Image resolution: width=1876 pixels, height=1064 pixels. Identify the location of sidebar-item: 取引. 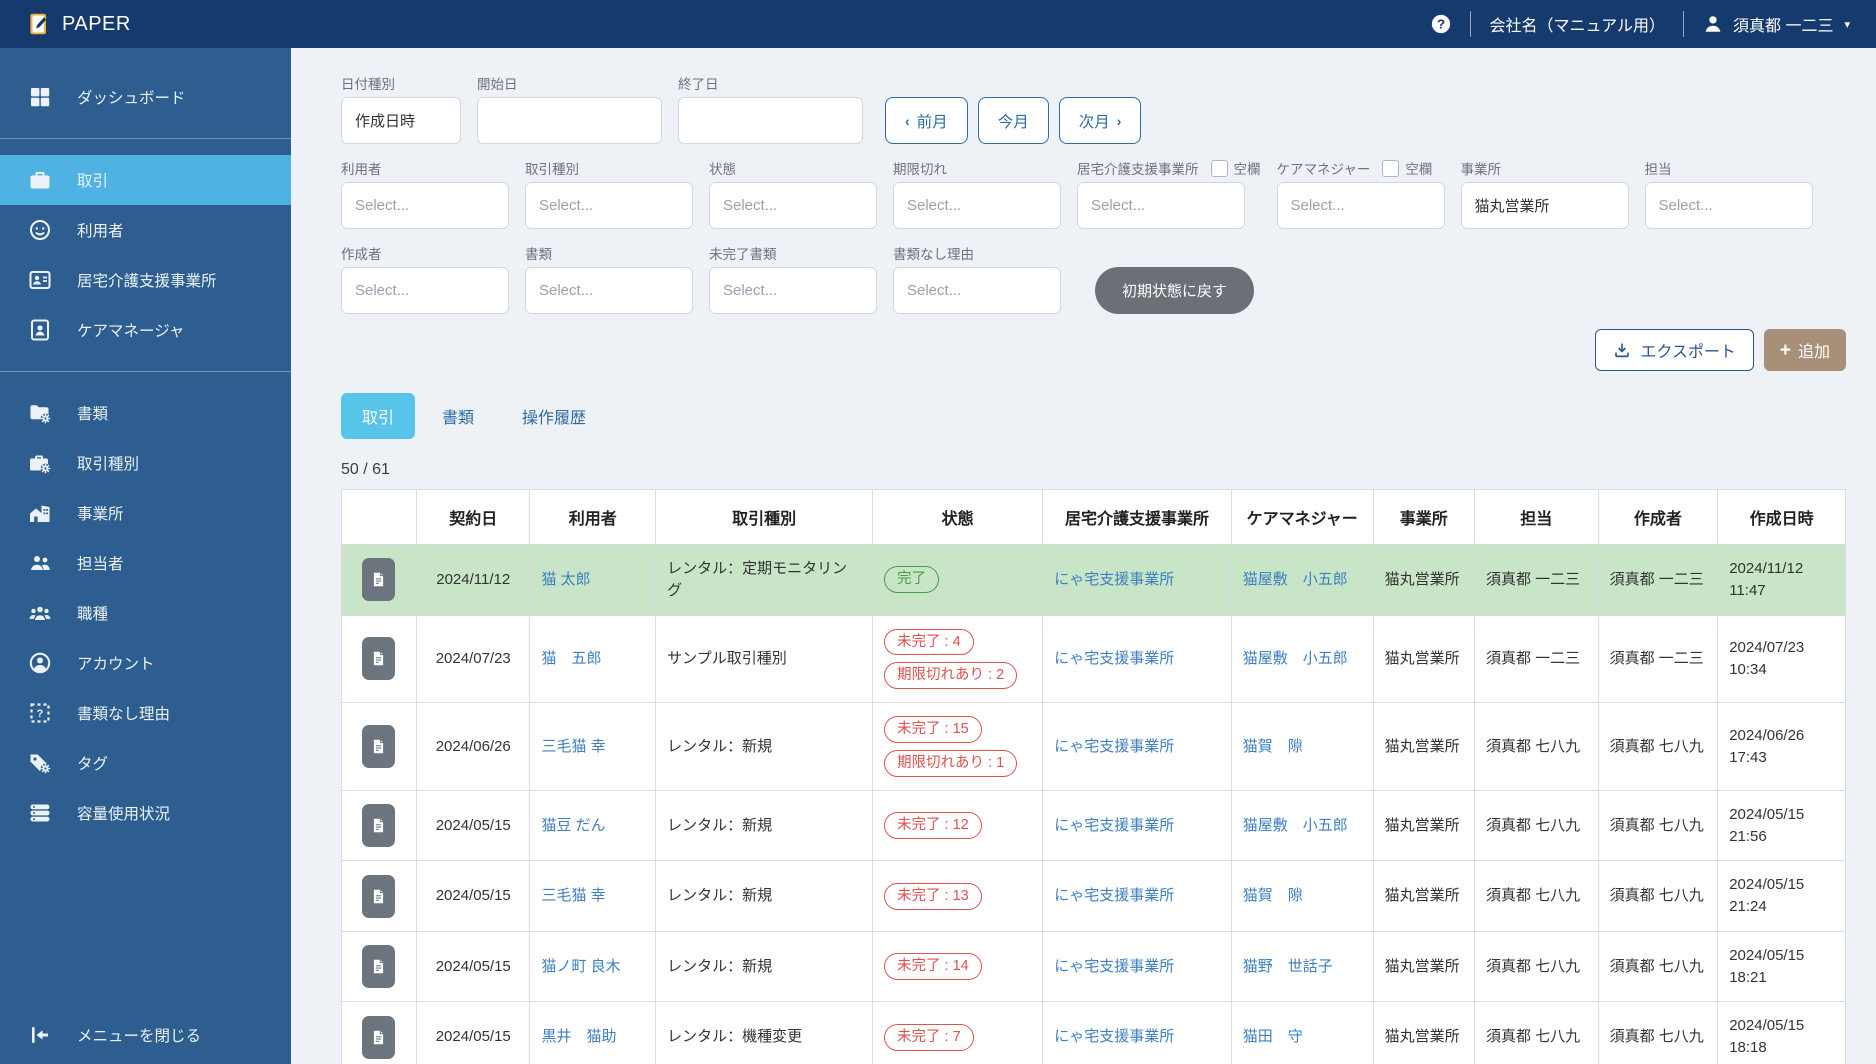
(145, 180).